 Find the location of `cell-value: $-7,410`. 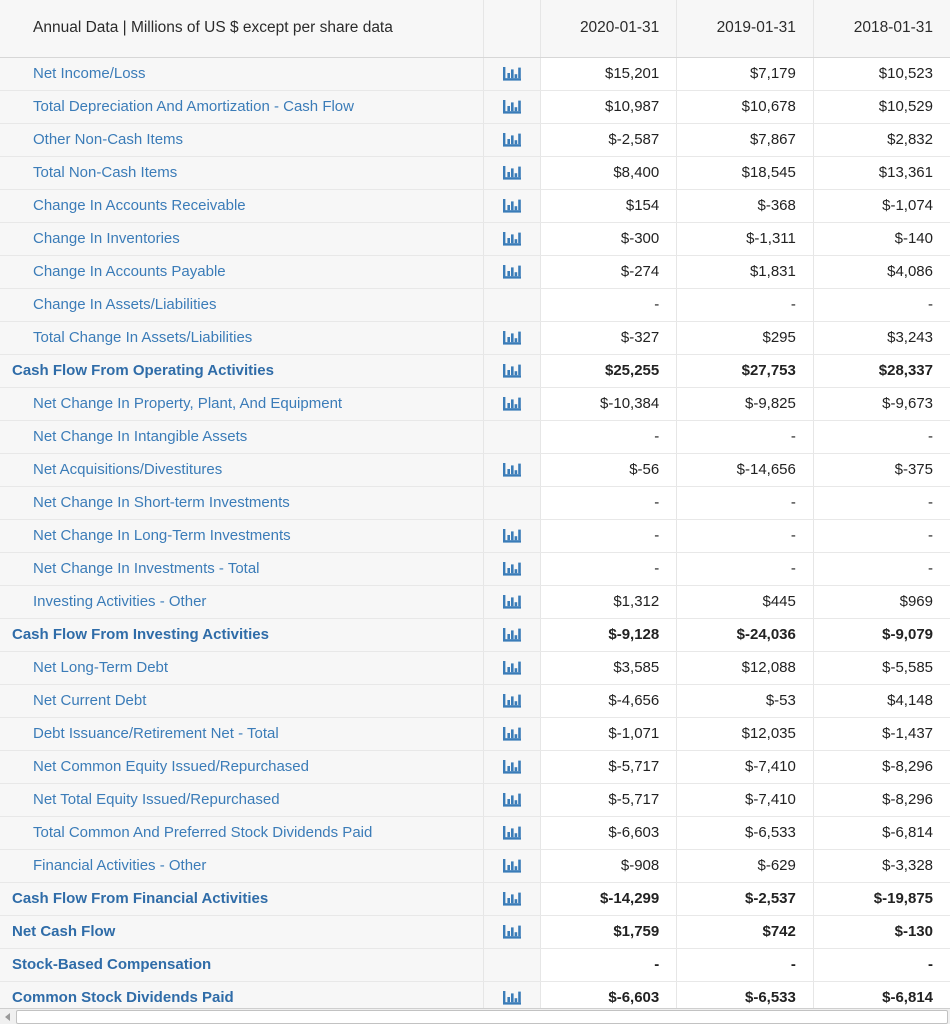

cell-value: $-7,410 is located at coordinates (745, 800).